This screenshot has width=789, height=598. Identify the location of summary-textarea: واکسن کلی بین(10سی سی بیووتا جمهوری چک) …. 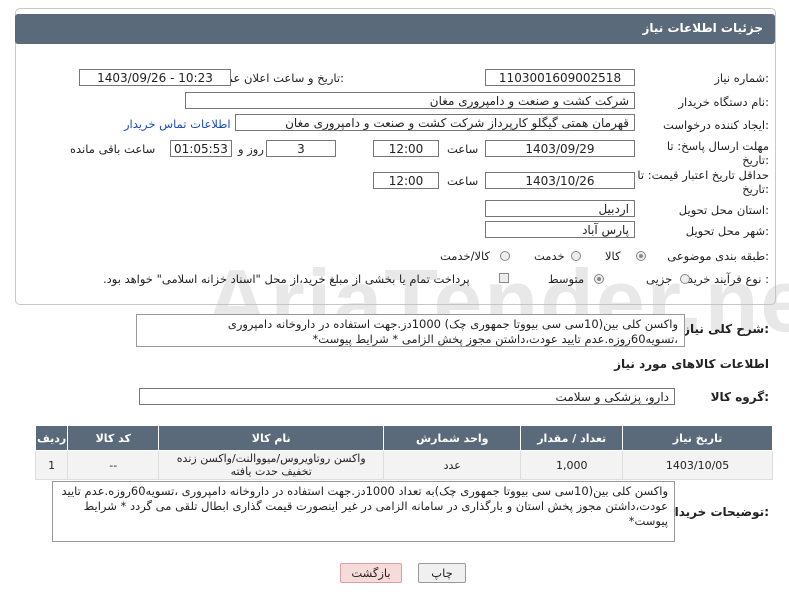
(410, 330).